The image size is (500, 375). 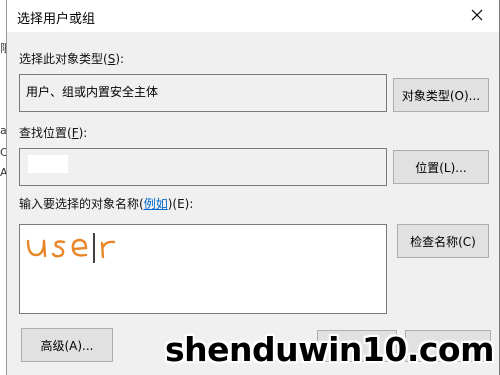 I want to click on close-button, so click(x=477, y=15).